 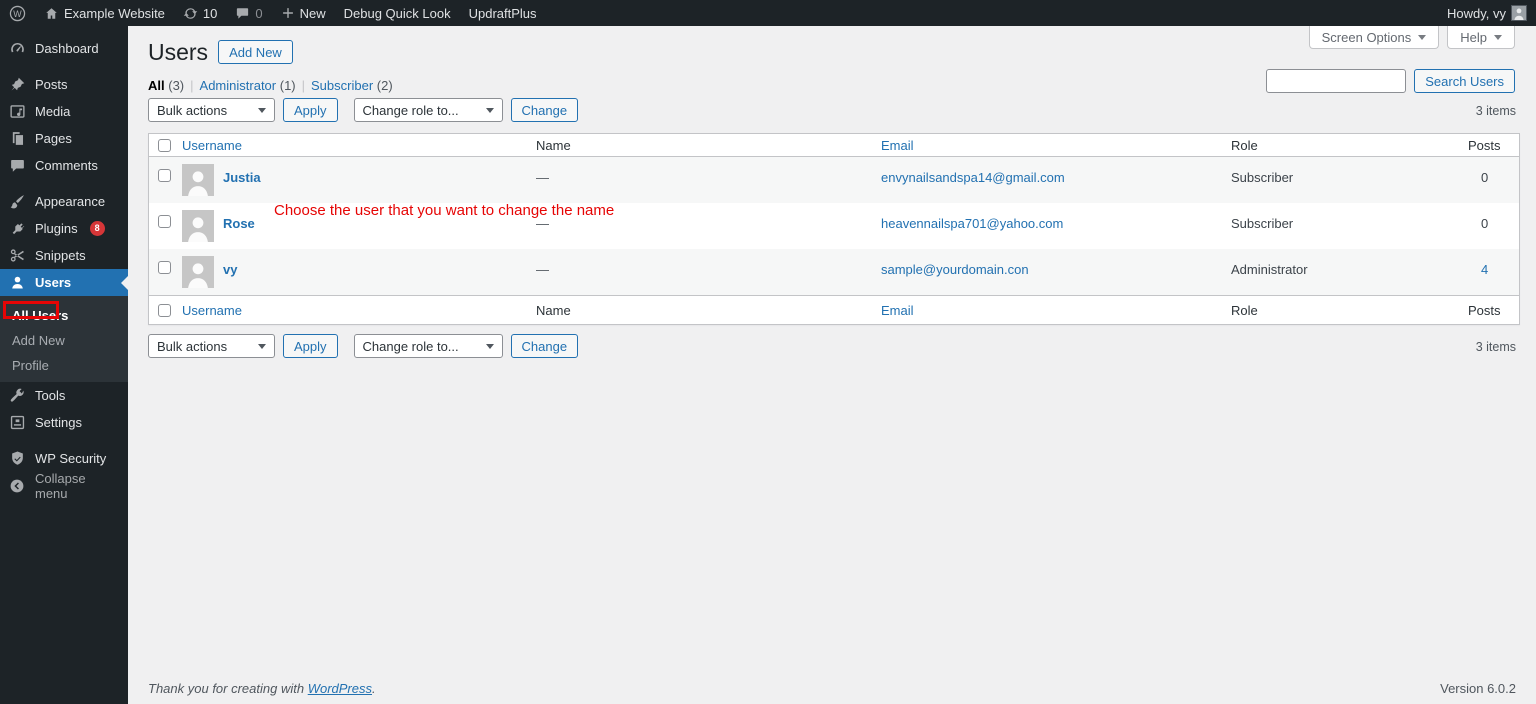 I want to click on column-header-username: Username, so click(x=359, y=145).